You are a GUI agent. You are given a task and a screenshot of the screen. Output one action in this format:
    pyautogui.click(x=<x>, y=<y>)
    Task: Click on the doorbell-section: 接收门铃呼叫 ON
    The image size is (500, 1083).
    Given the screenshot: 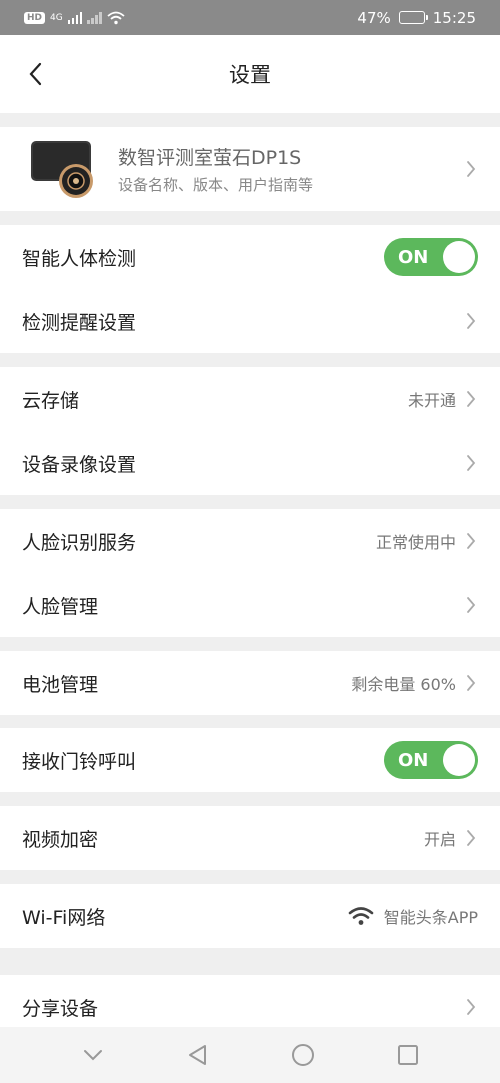 What is the action you would take?
    pyautogui.click(x=250, y=760)
    